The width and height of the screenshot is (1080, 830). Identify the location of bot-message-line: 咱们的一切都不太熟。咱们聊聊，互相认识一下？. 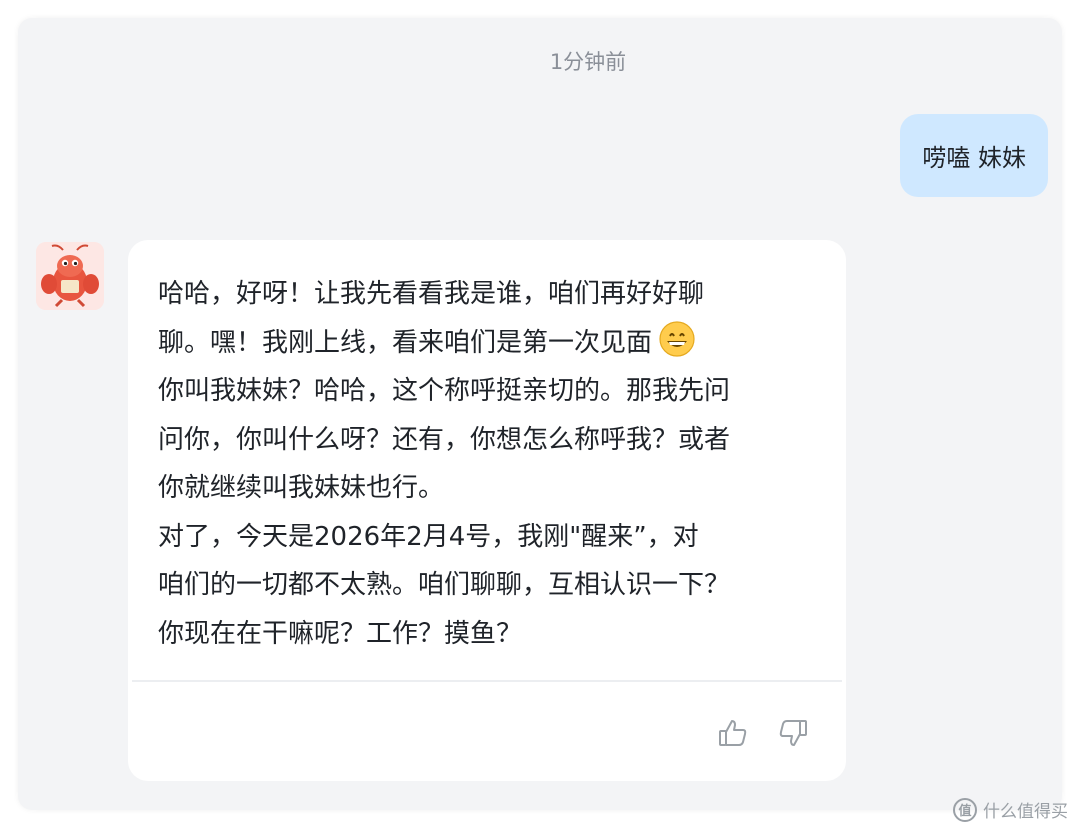
(444, 585).